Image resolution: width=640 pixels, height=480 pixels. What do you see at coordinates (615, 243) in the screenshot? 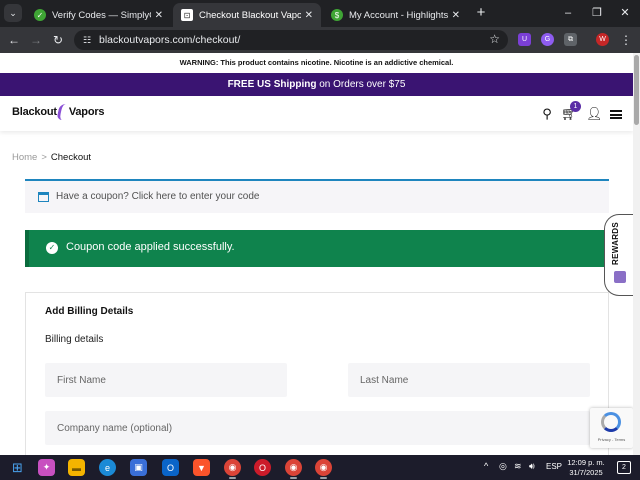
I see `rewards-label: REWARDS` at bounding box center [615, 243].